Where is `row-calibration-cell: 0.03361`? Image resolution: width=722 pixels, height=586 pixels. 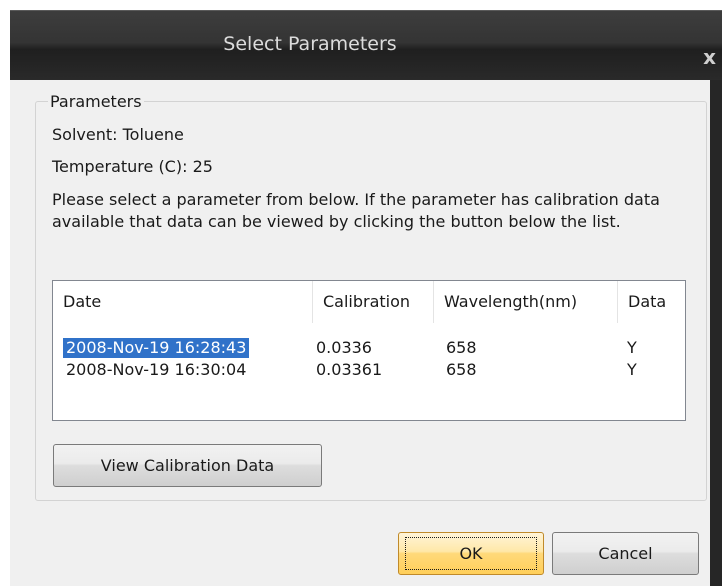
row-calibration-cell: 0.03361 is located at coordinates (349, 369).